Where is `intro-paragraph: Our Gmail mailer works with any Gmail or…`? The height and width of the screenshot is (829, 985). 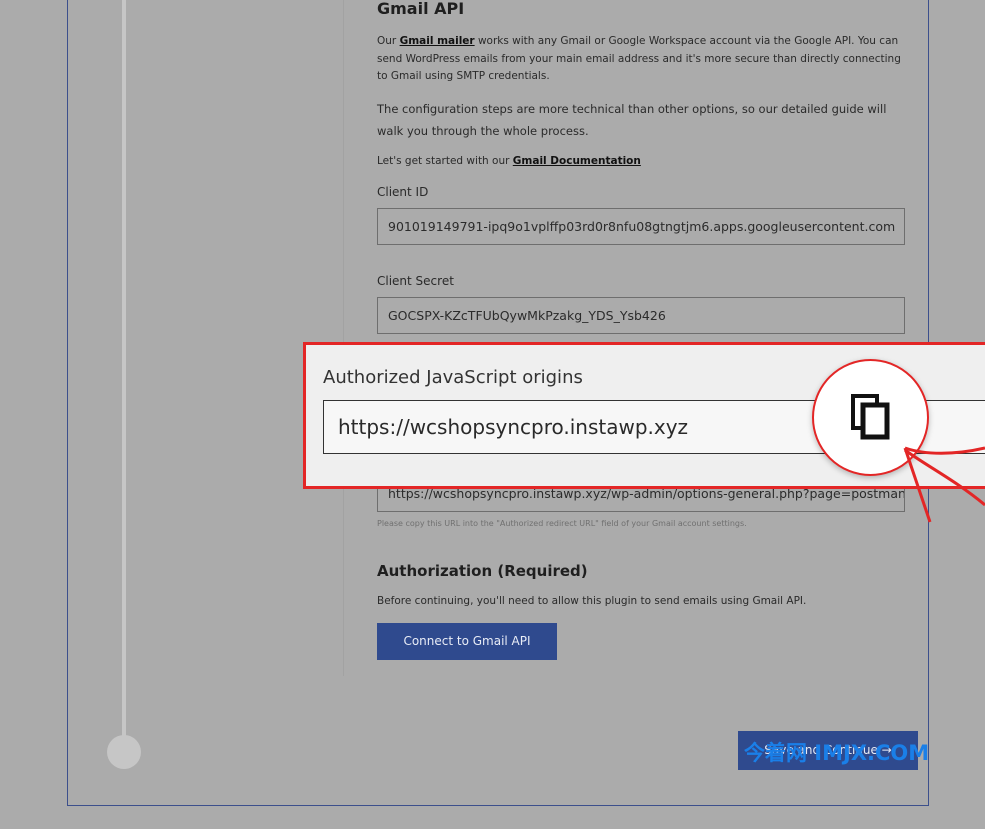 intro-paragraph: Our Gmail mailer works with any Gmail or… is located at coordinates (642, 59).